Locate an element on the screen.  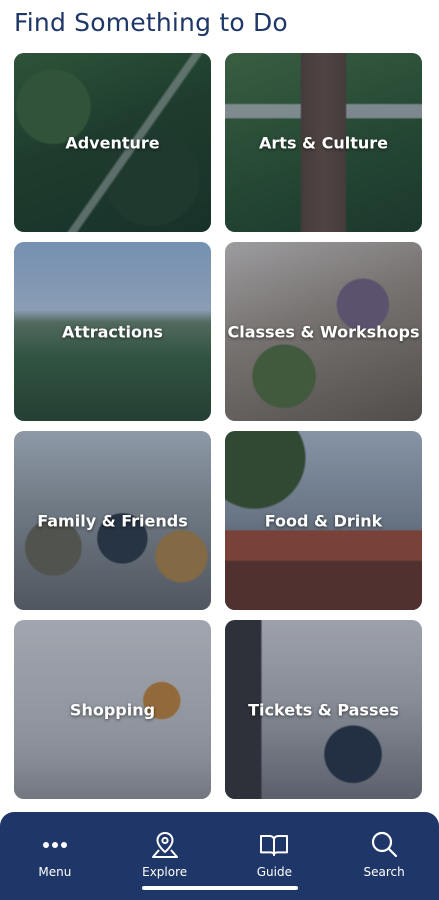
tile-label: Arts & Culture is located at coordinates (323, 142).